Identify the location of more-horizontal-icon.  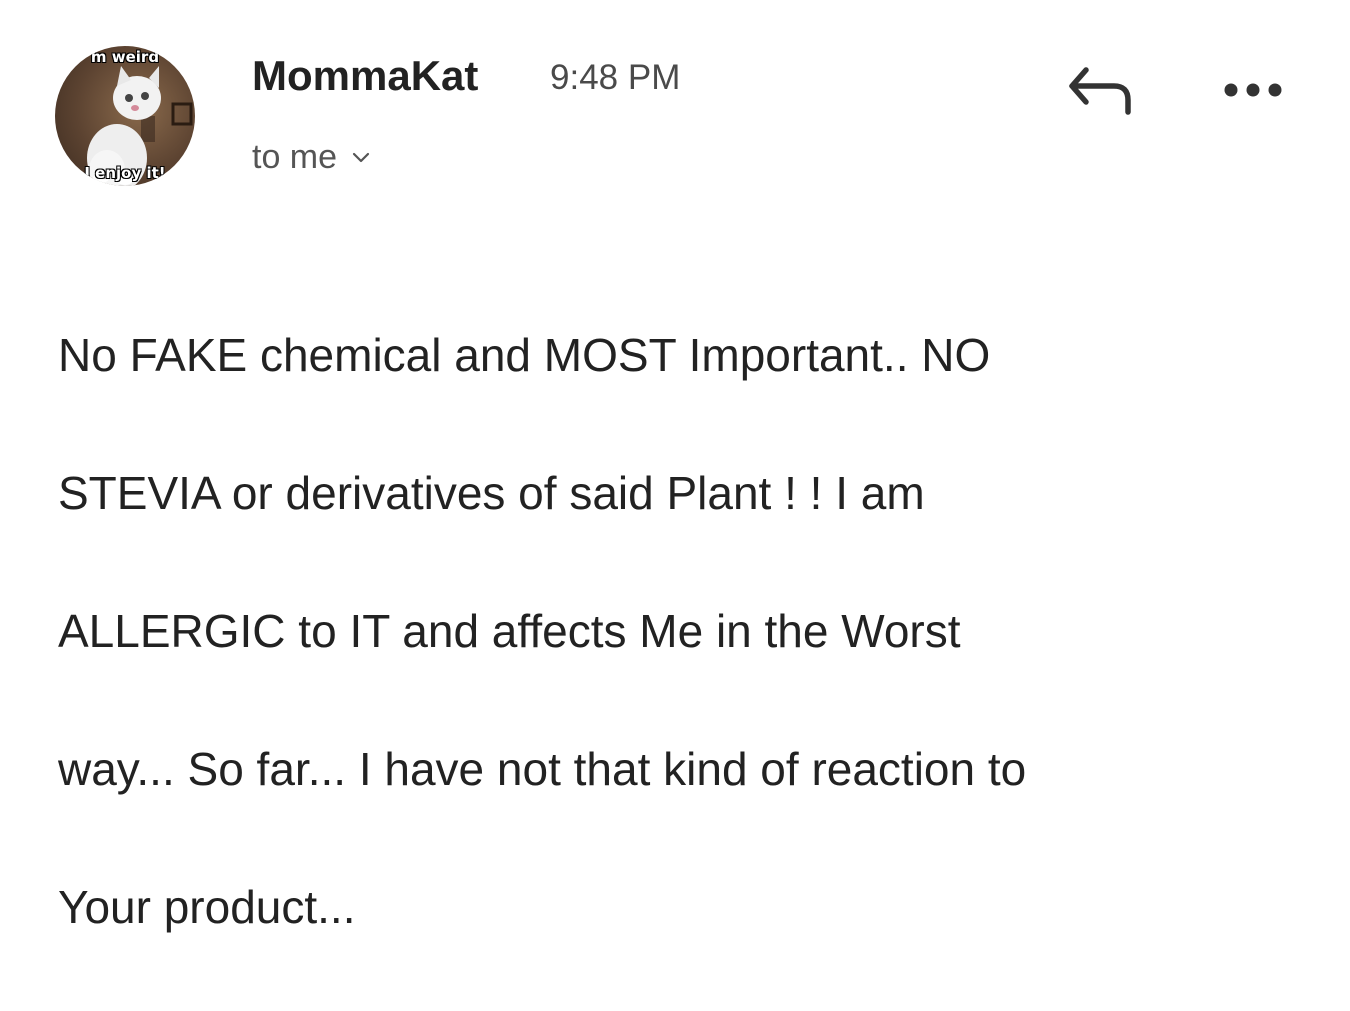
(1253, 90).